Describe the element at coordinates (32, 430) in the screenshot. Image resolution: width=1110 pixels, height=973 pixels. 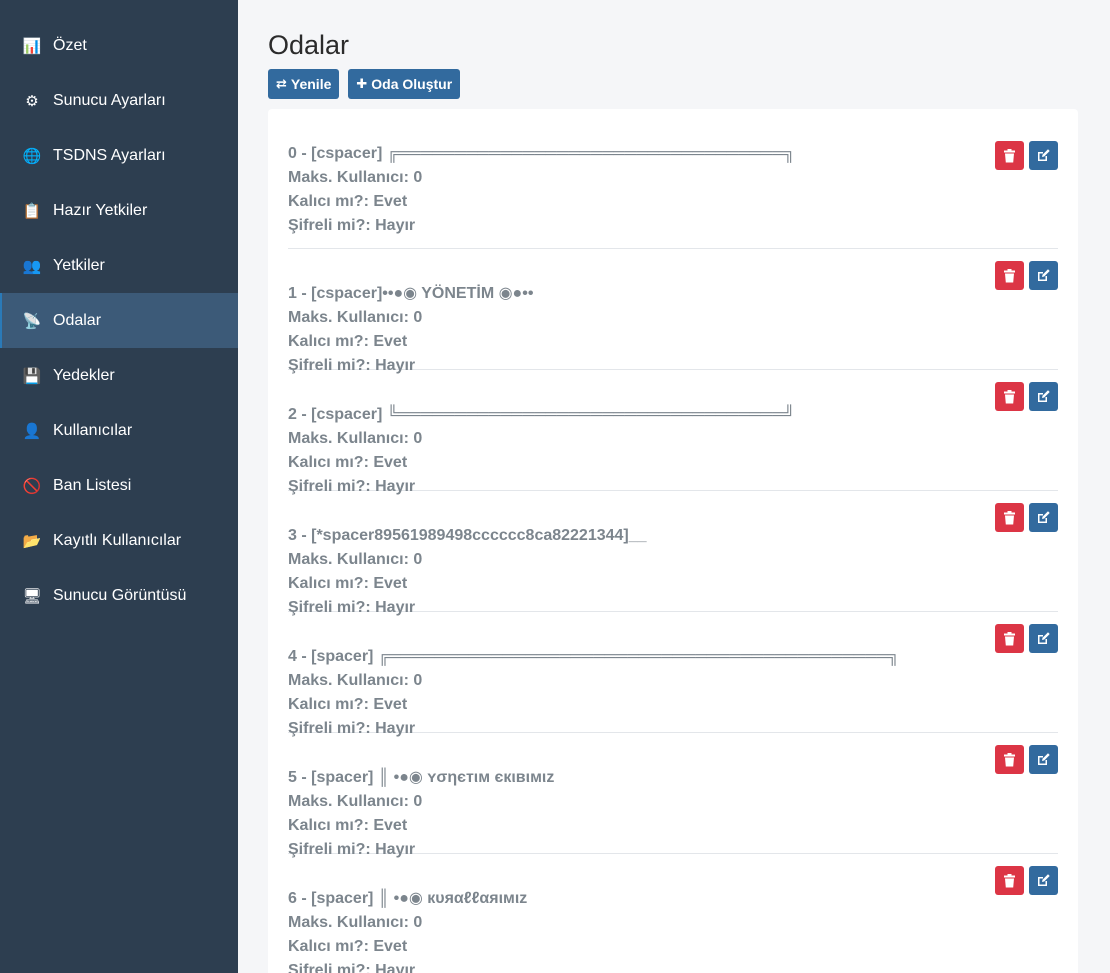
I see `user-icon: 👤` at that location.